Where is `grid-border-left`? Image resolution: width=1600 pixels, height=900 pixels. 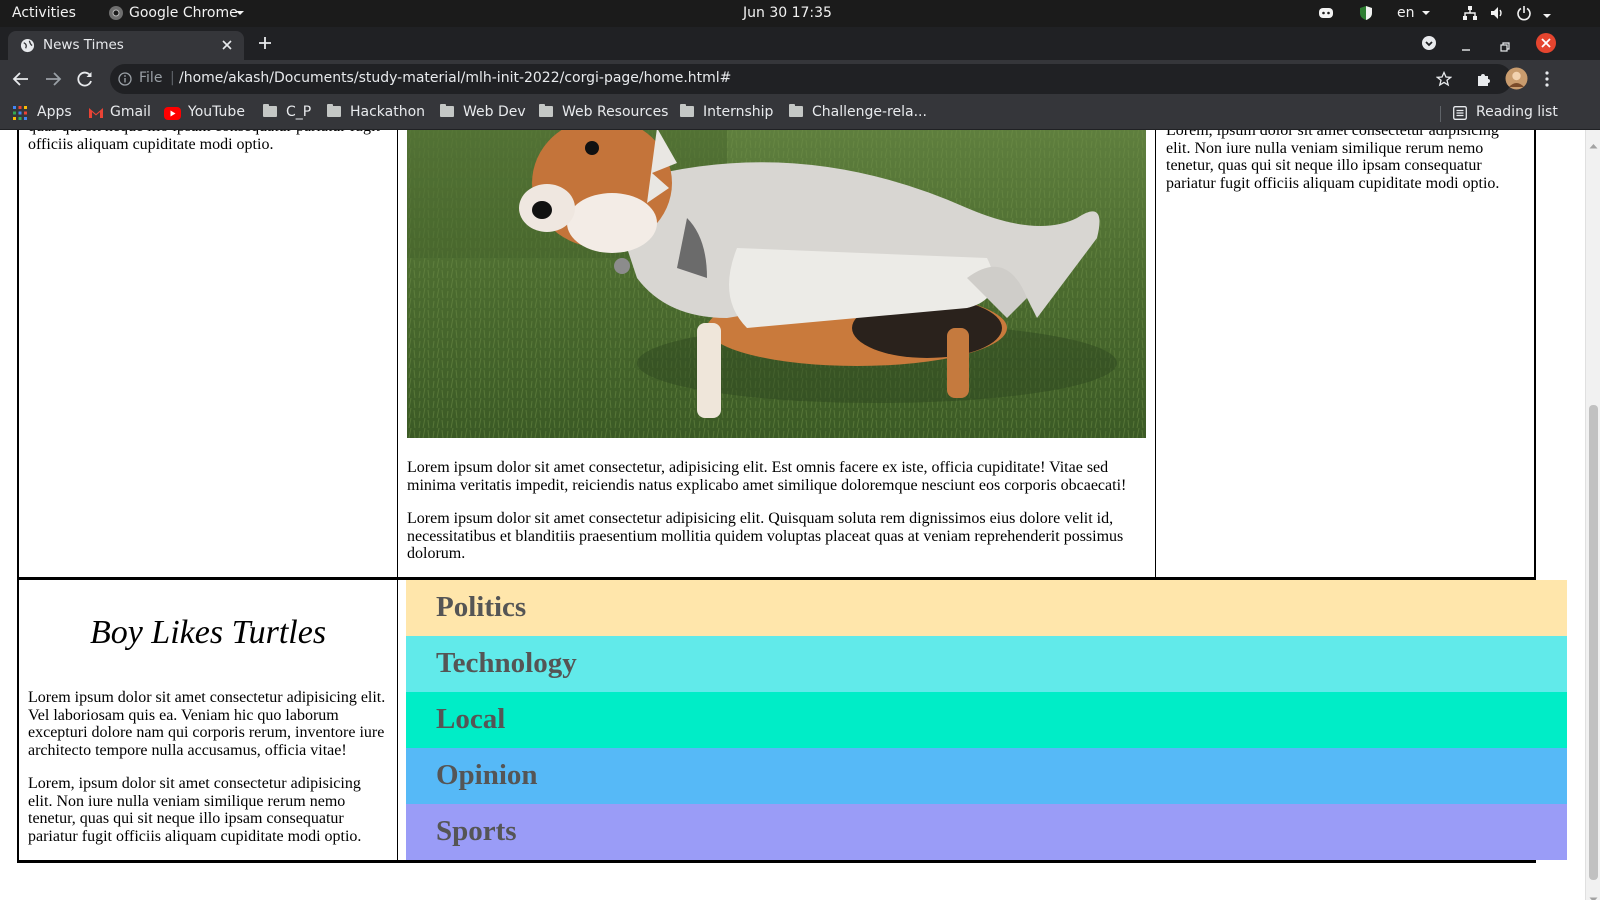
grid-border-left is located at coordinates (18, 496).